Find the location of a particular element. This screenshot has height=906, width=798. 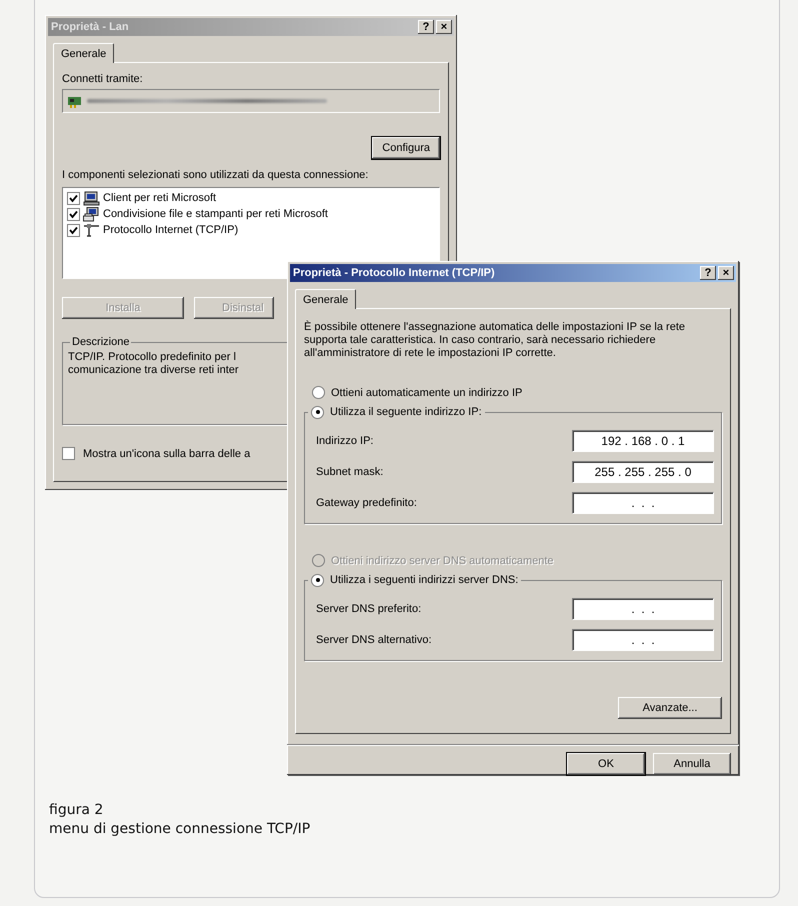

figure-number: figura 2 is located at coordinates (76, 810).